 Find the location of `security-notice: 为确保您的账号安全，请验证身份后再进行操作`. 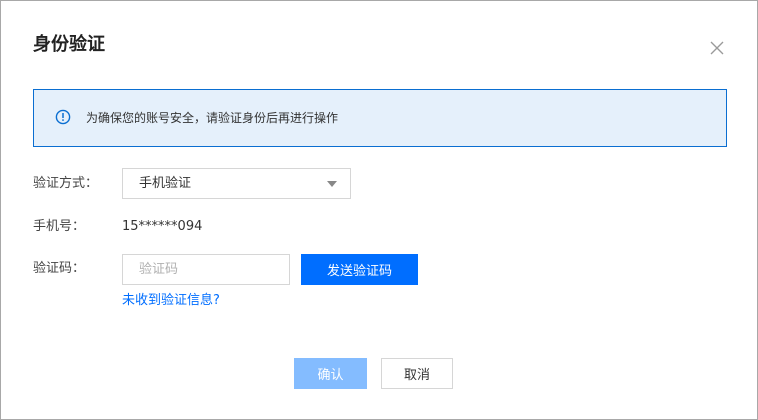

security-notice: 为确保您的账号安全，请验证身份后再进行操作 is located at coordinates (380, 118).